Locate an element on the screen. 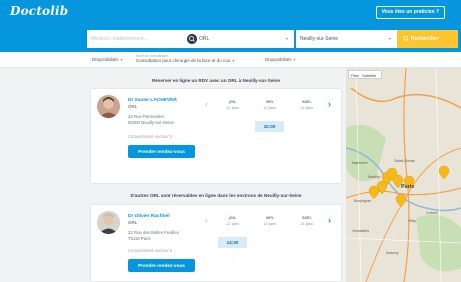  time-slot: 10:00 is located at coordinates (269, 126).